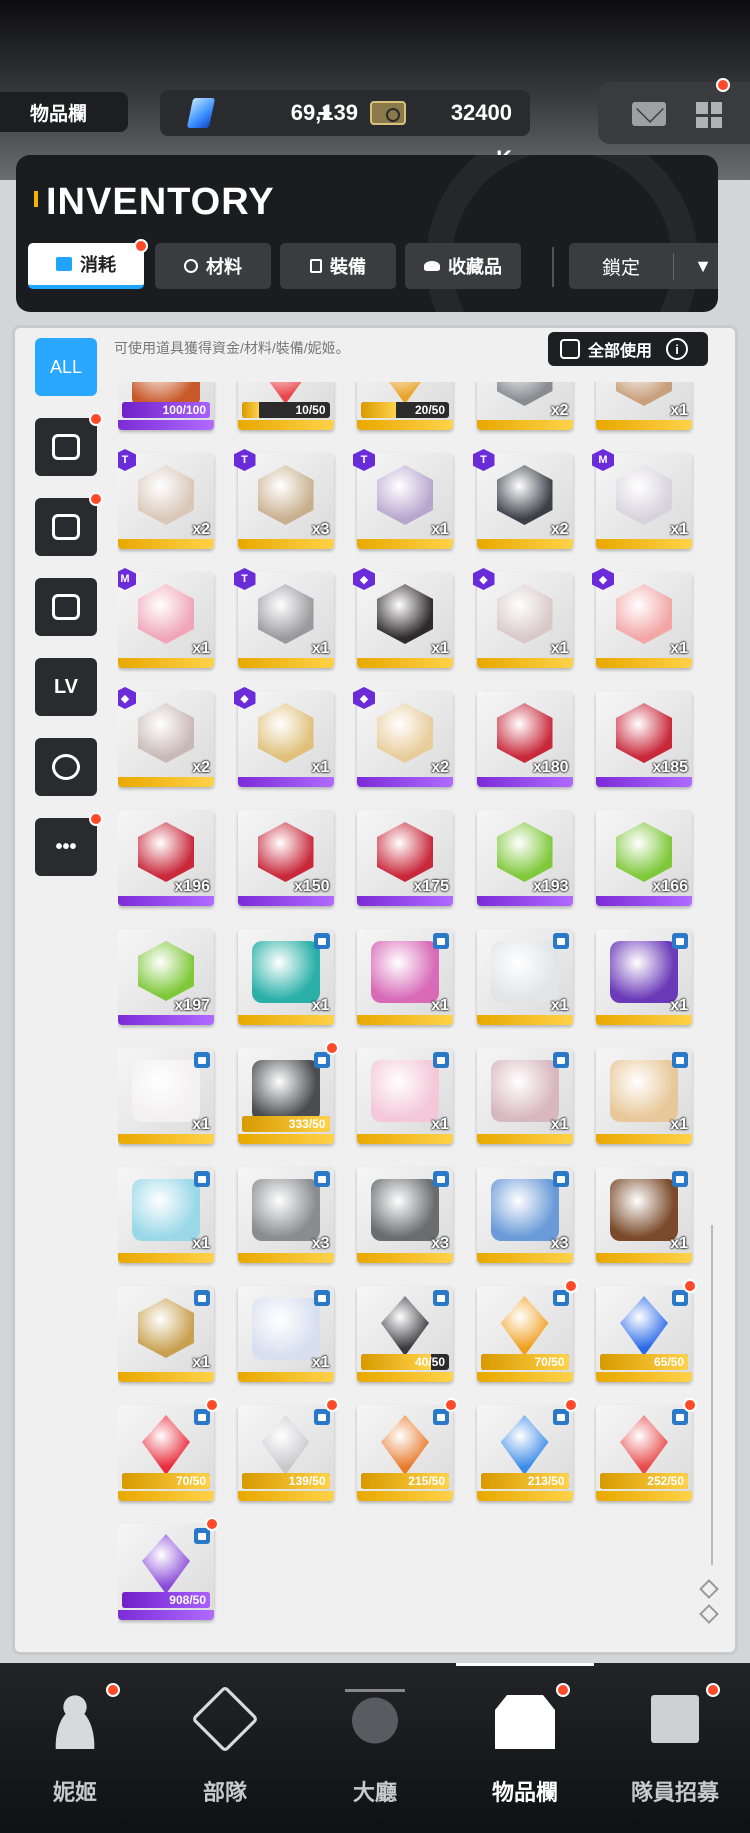  I want to click on progress-text: 10/50, so click(310, 410).